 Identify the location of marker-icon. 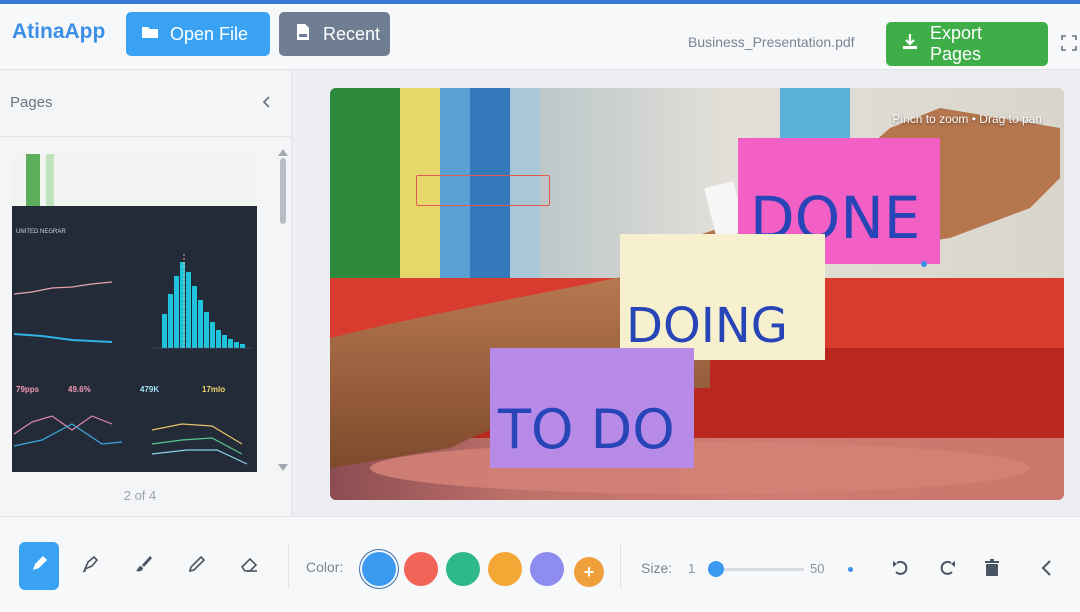
(90, 566).